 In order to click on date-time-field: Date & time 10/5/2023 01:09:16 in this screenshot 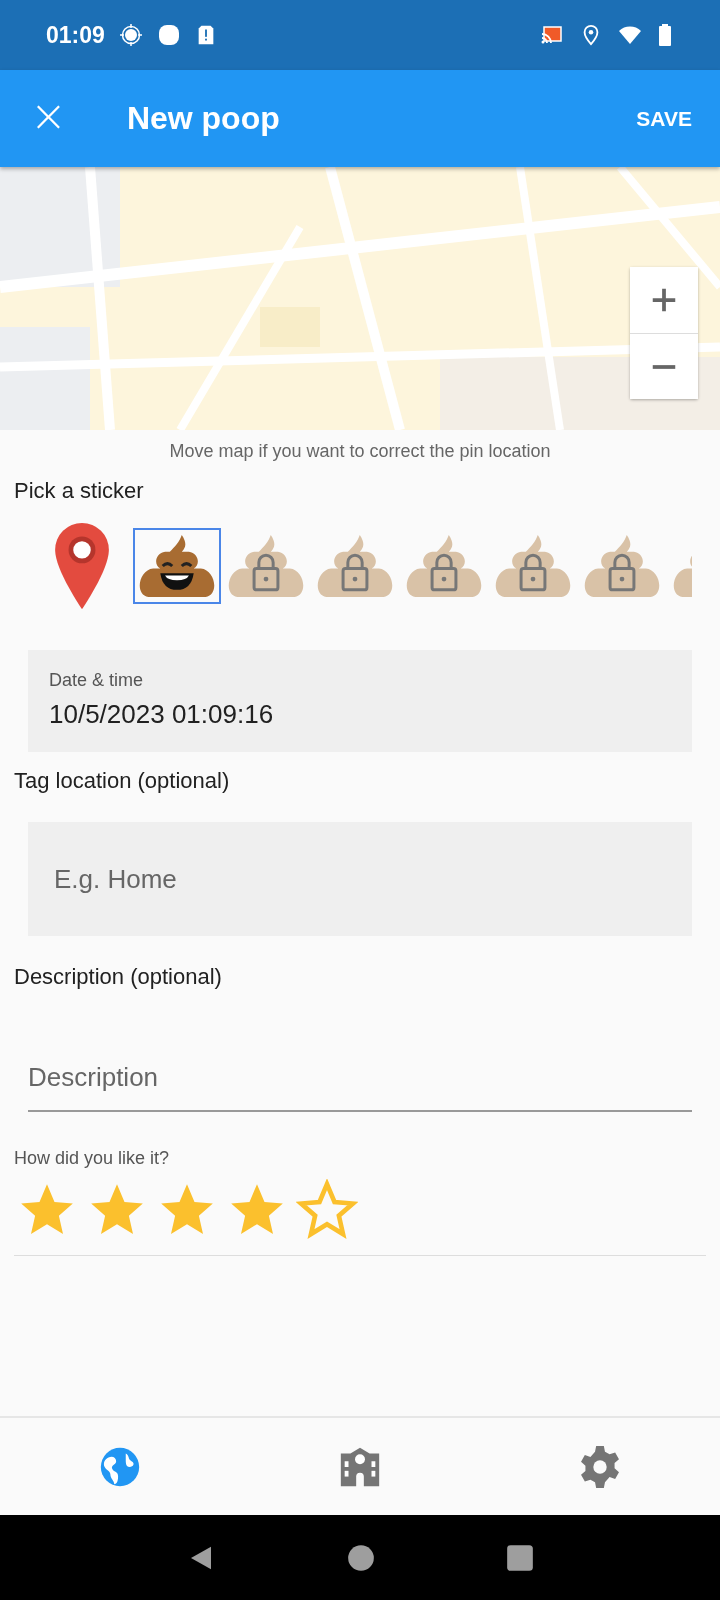, I will do `click(360, 701)`.